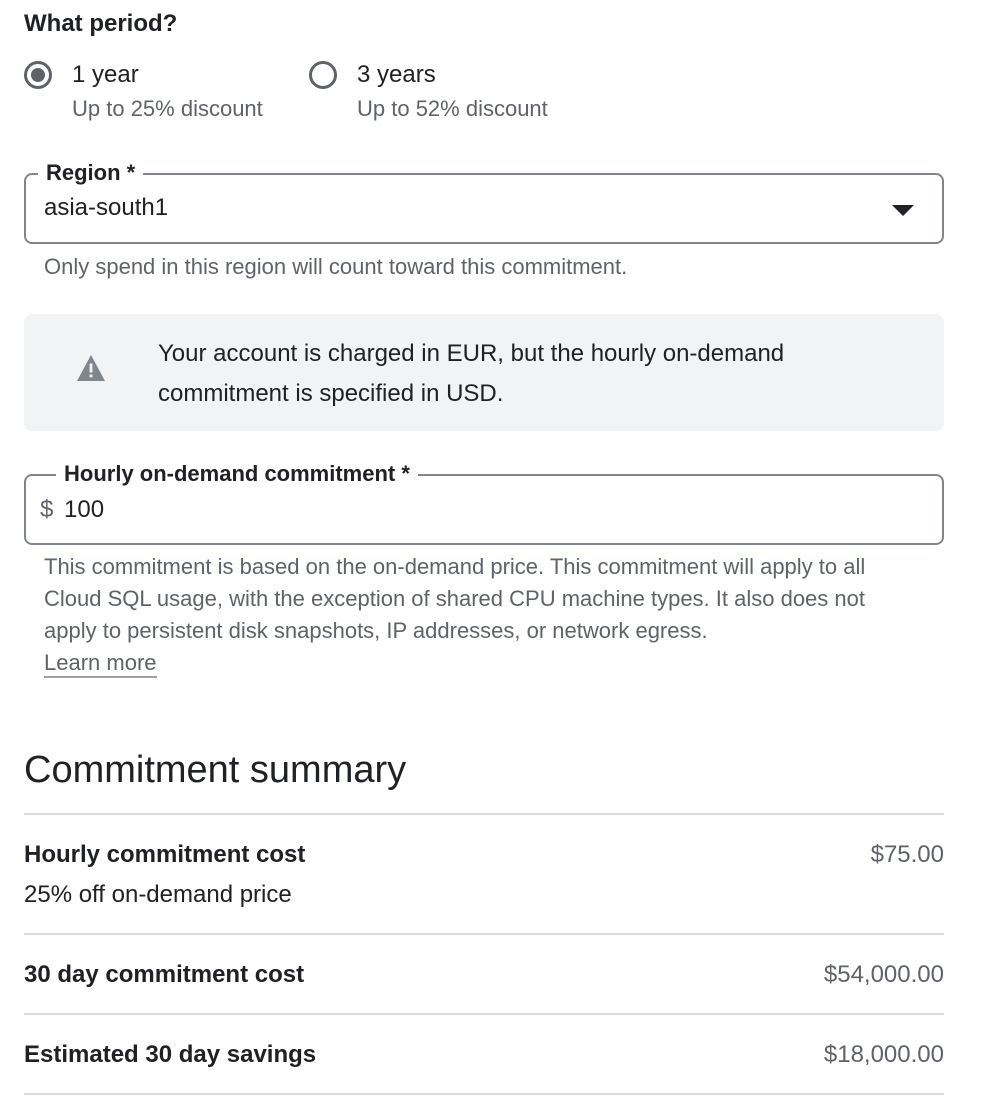 The width and height of the screenshot is (986, 1110). I want to click on learn-more-link: Learn more, so click(100, 664).